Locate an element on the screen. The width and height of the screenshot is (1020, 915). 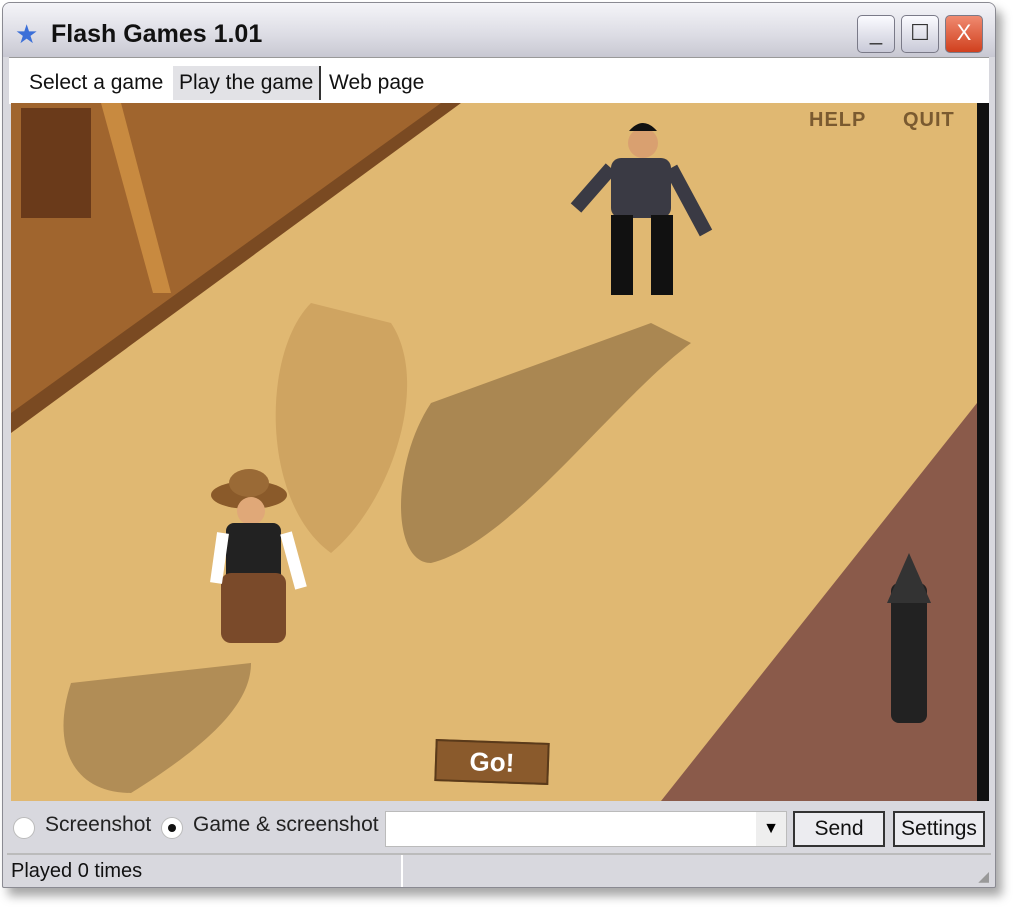
radio-screenshot-label: Screenshot is located at coordinates (98, 825).